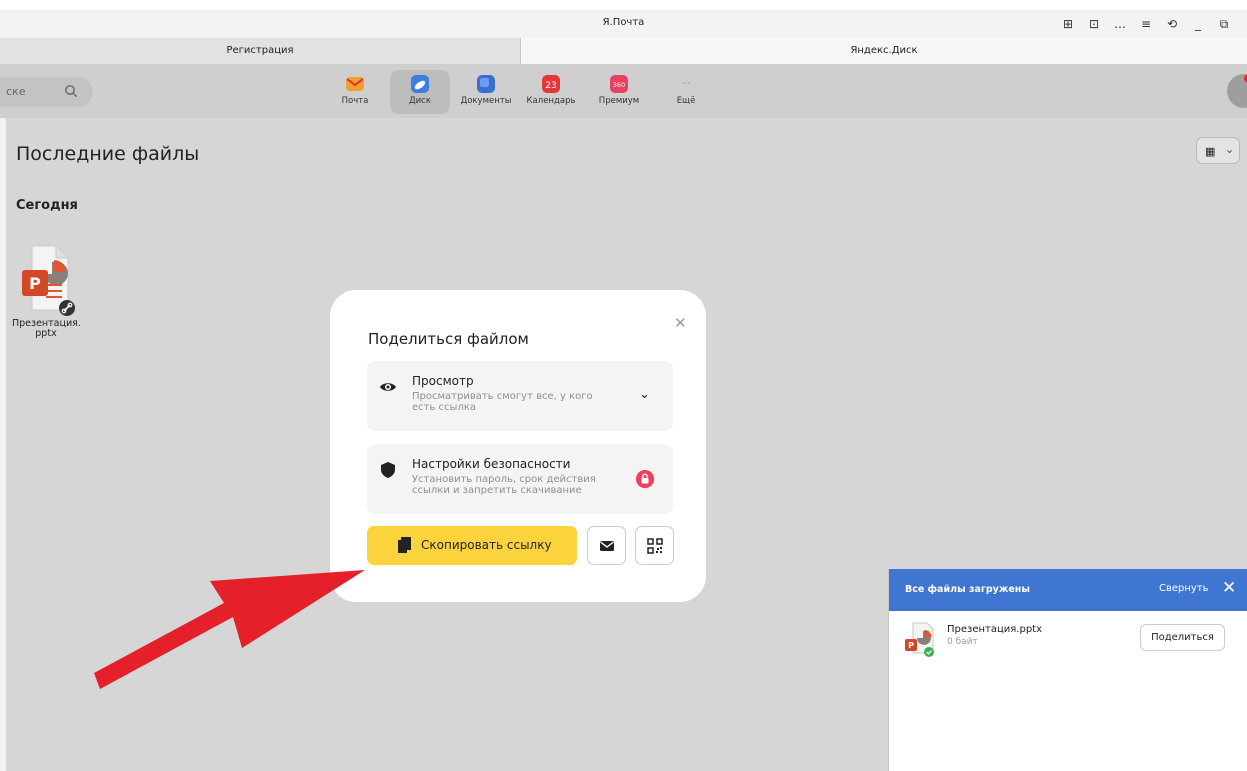  Describe the element at coordinates (1068, 590) in the screenshot. I see `upload-panel-header: Все файлы загружены Свернуть ✕` at that location.